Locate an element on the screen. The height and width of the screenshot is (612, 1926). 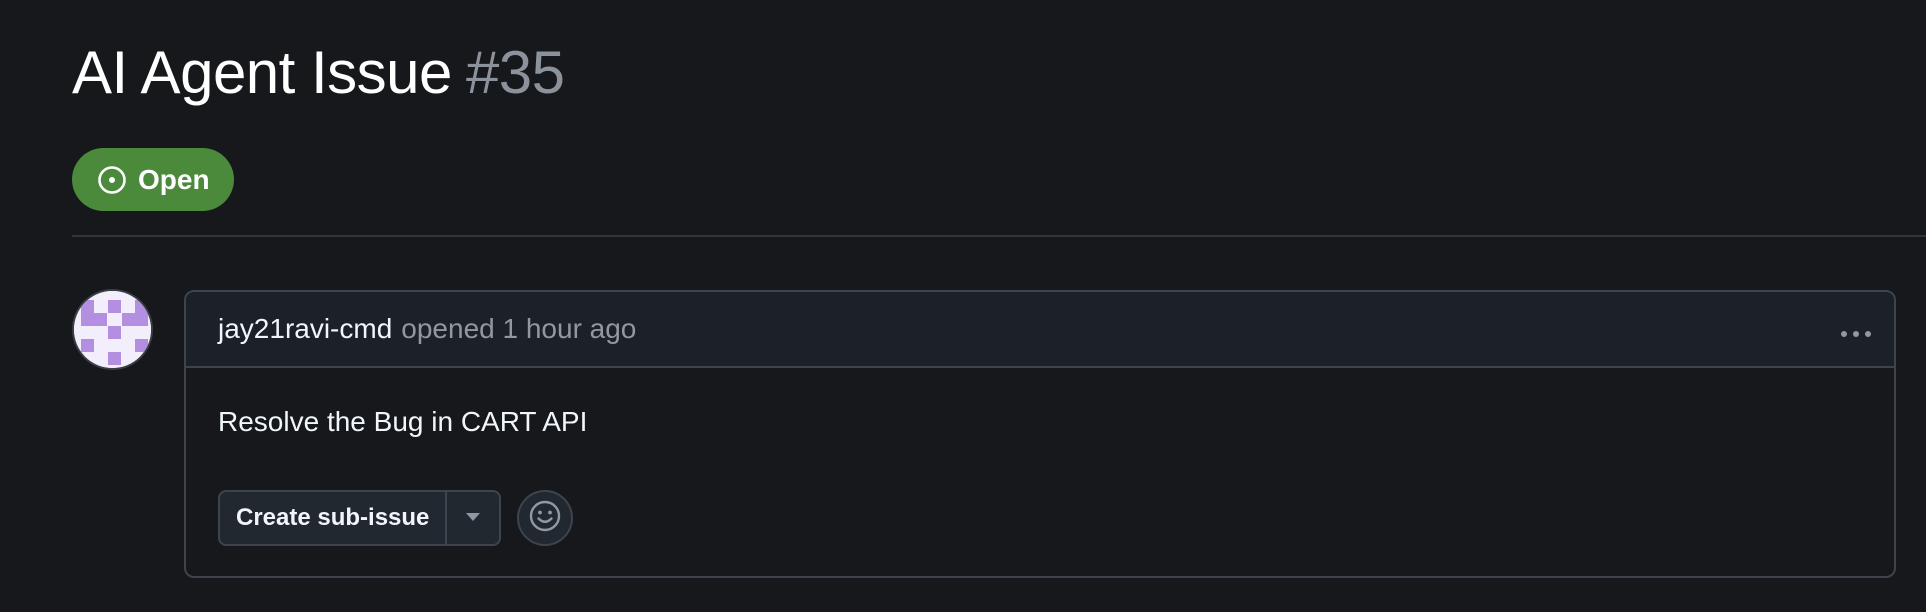
comment-menu-button is located at coordinates (1856, 330).